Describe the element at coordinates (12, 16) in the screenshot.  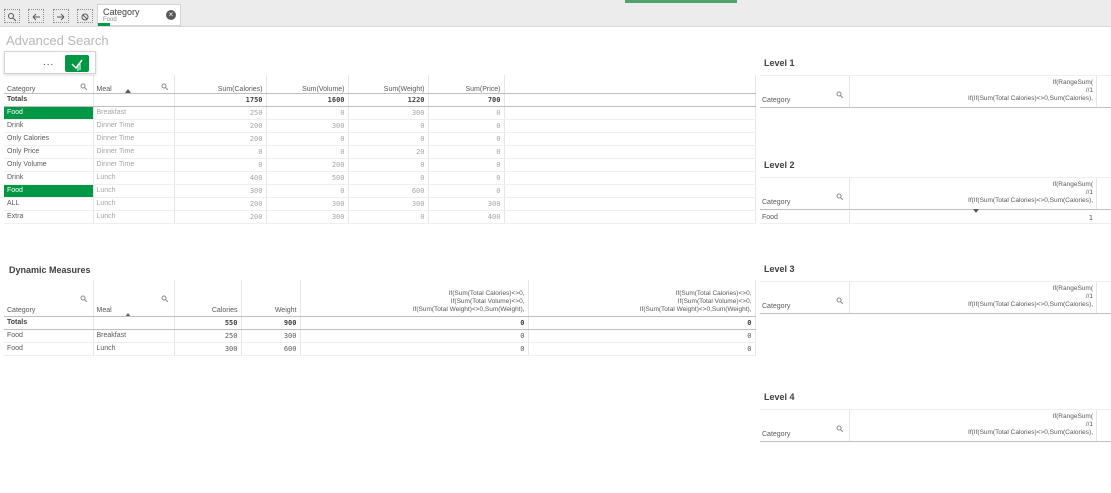
I see `smart-search-icon` at that location.